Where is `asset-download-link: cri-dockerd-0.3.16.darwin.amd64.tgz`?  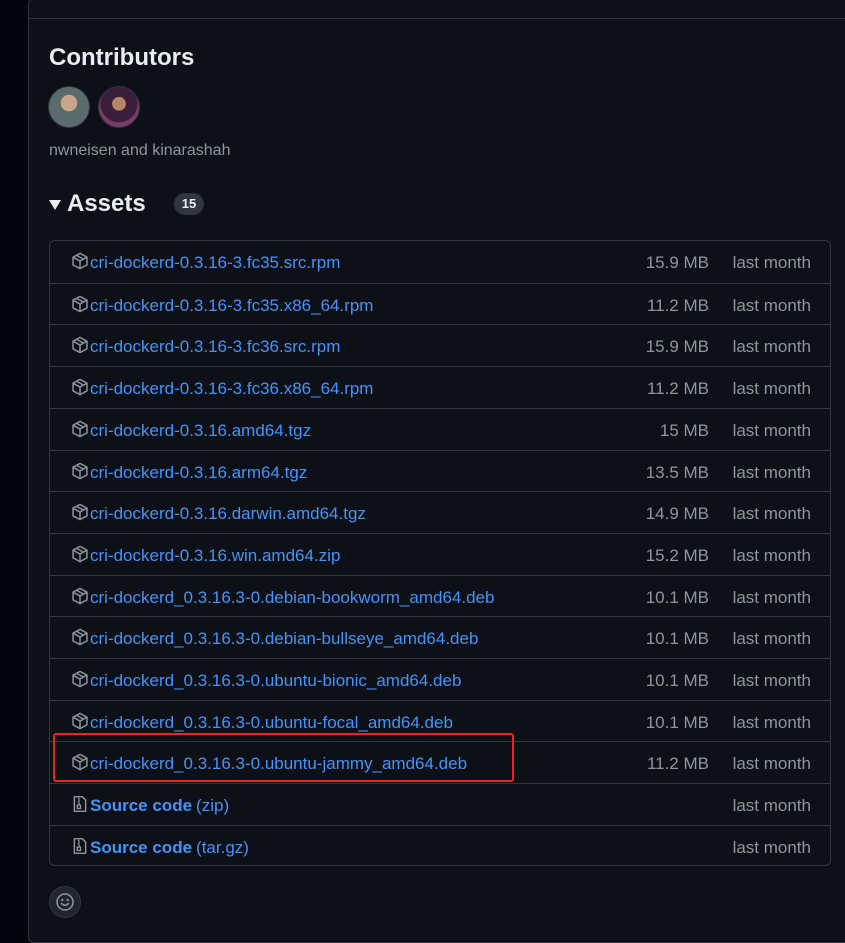 asset-download-link: cri-dockerd-0.3.16.darwin.amd64.tgz is located at coordinates (228, 514).